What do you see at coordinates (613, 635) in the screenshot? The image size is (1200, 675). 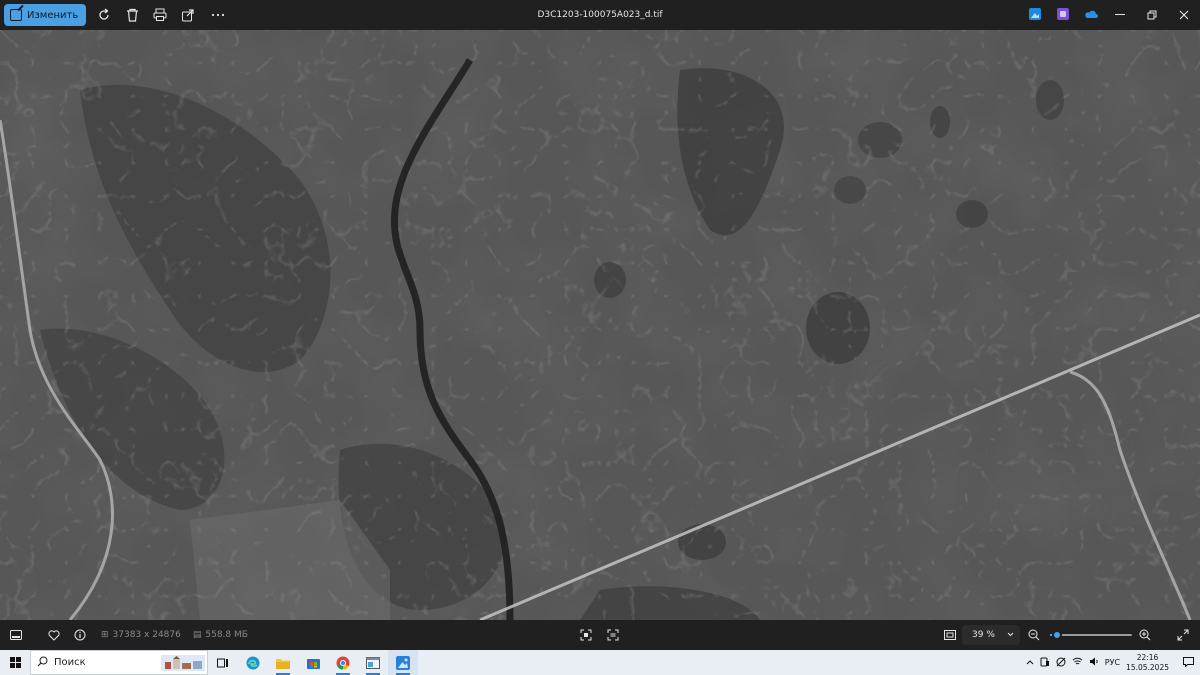 I see `text-recognition-icon` at bounding box center [613, 635].